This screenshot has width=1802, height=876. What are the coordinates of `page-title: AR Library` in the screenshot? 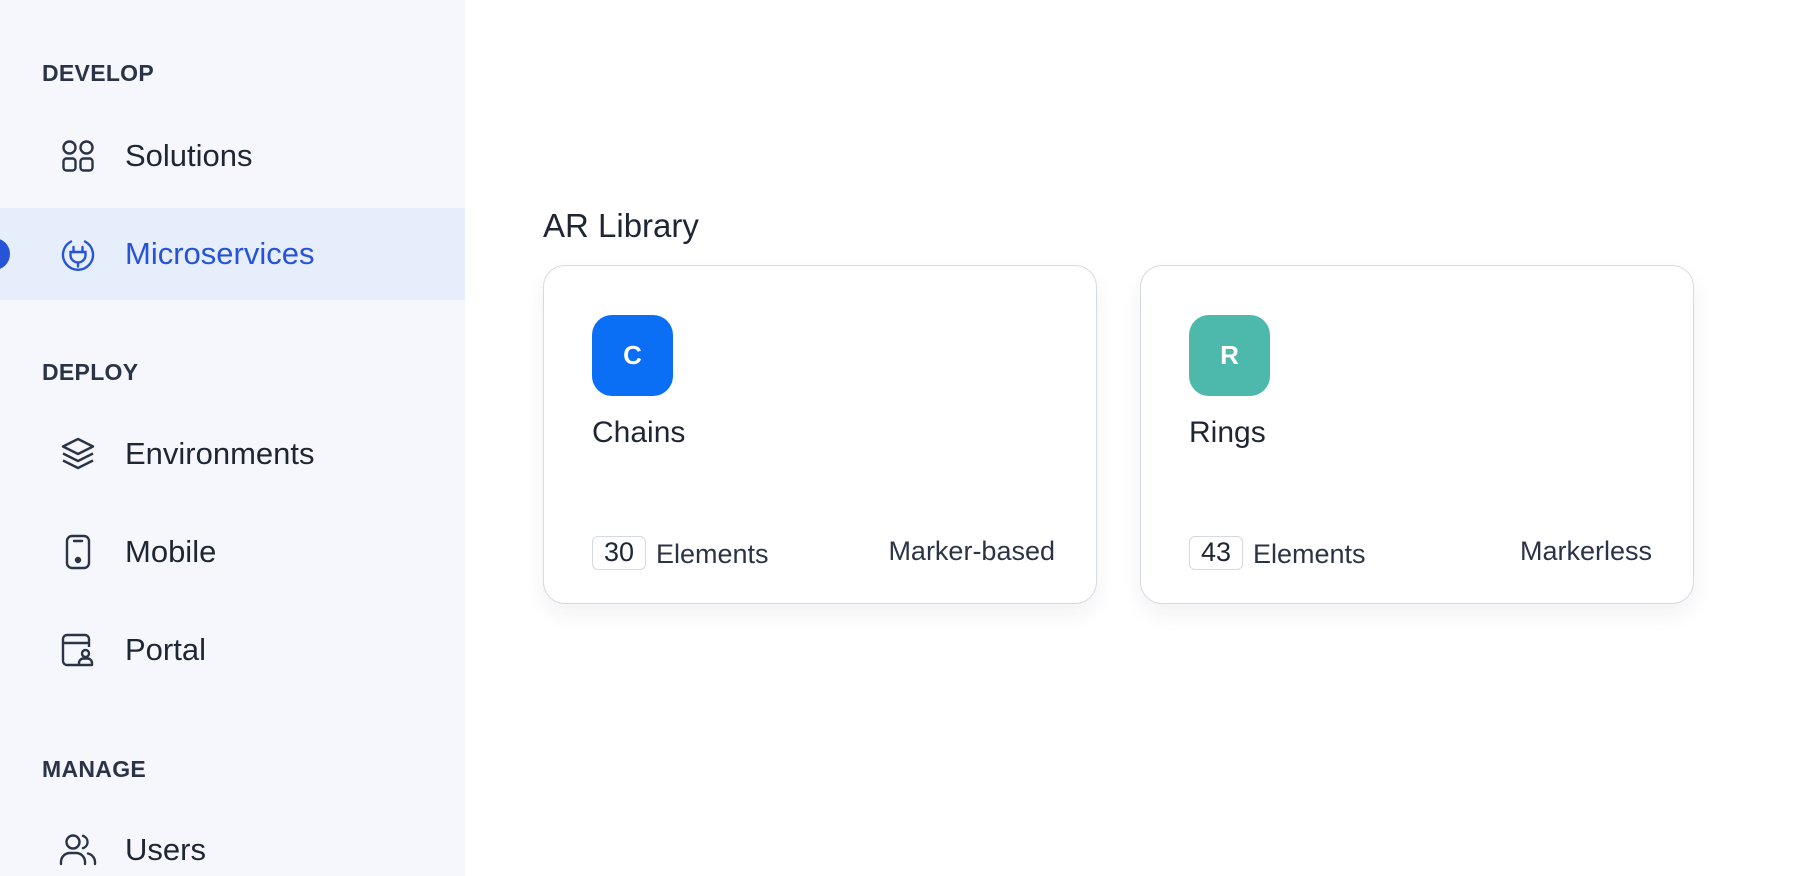 It's located at (621, 225).